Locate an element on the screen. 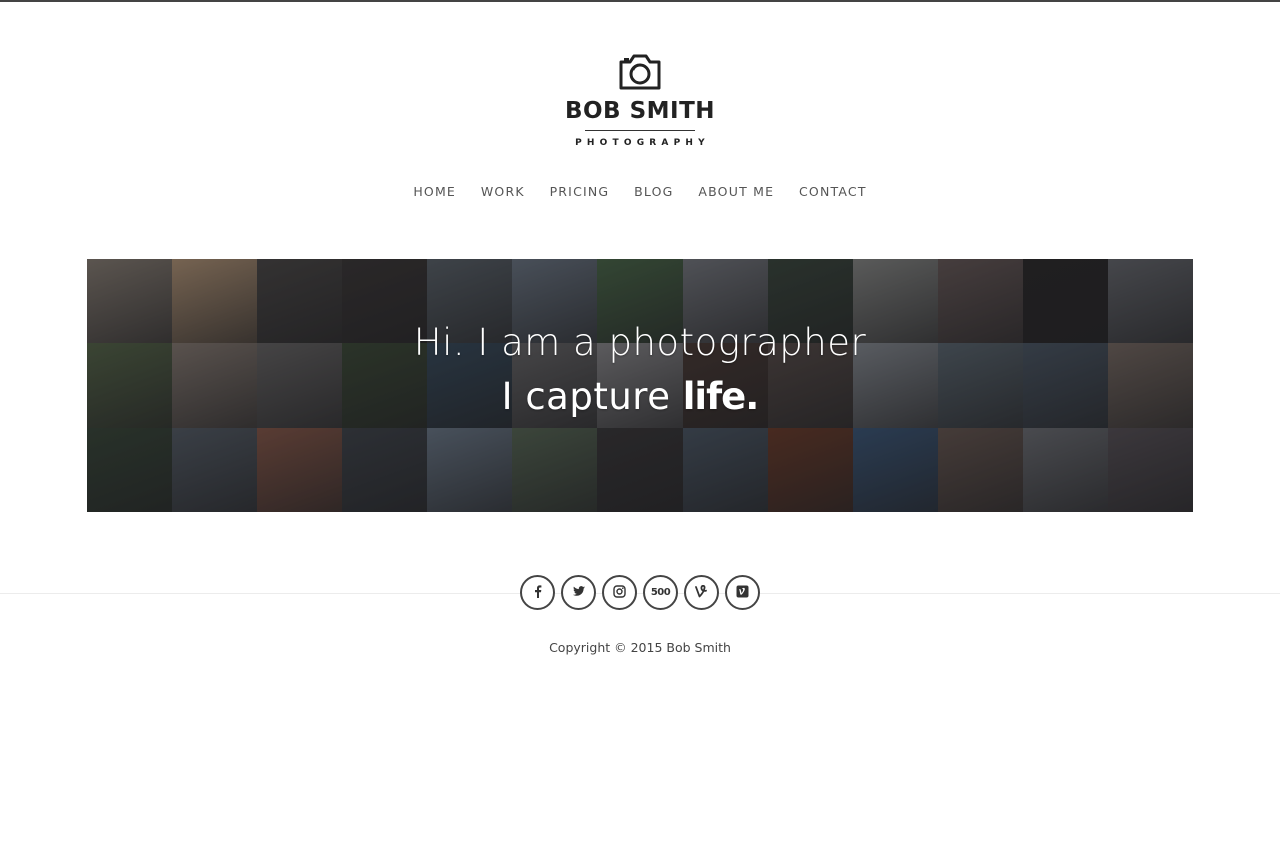 The image size is (1280, 853). hero-heading-line1: Hi. I am a photographer is located at coordinates (640, 342).